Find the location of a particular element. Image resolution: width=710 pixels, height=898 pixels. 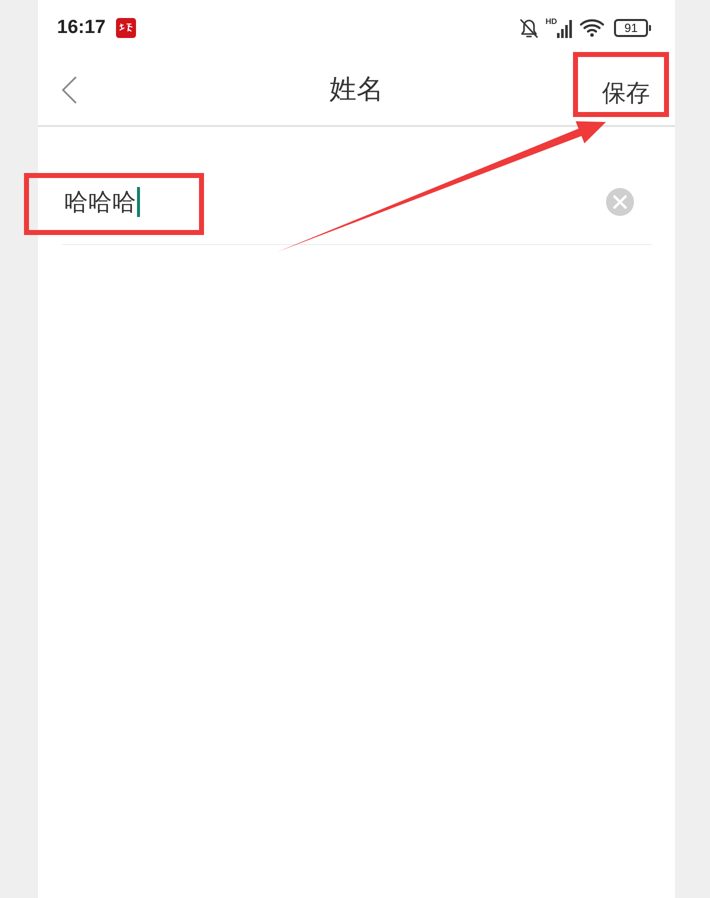

app-icon is located at coordinates (126, 28).